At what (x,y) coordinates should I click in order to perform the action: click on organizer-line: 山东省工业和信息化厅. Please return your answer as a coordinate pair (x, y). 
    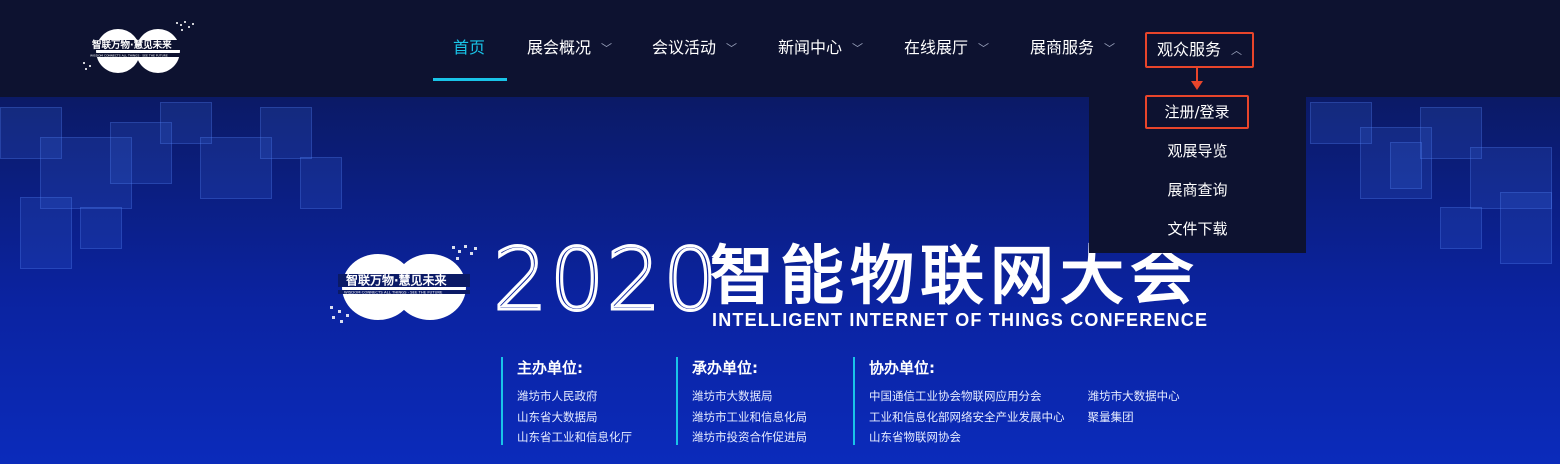
    Looking at the image, I should click on (574, 437).